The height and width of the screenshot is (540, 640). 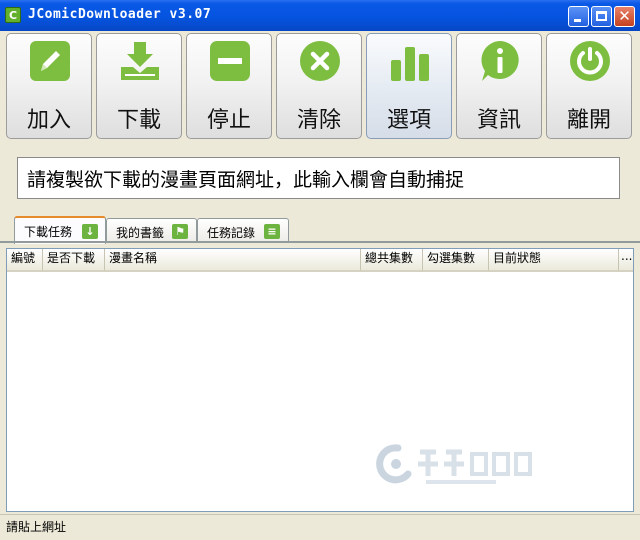 I want to click on clear-button-label: 清除, so click(x=318, y=120).